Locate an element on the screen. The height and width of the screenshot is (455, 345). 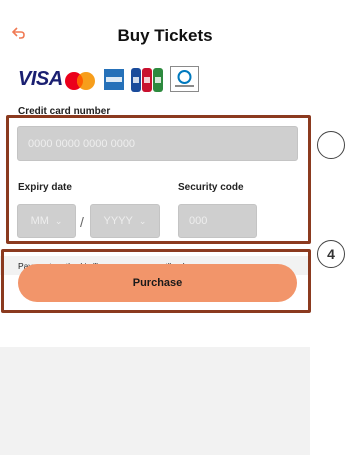
card-brand-logos: VISA is located at coordinates (155, 76).